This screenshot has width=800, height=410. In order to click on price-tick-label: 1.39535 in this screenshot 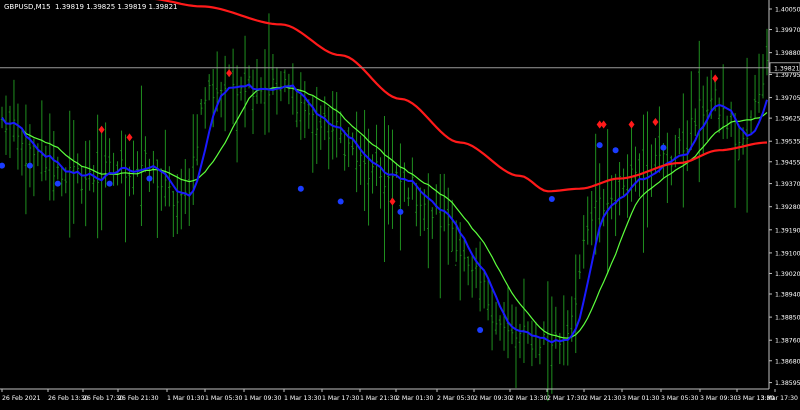, I will do `click(787, 142)`.